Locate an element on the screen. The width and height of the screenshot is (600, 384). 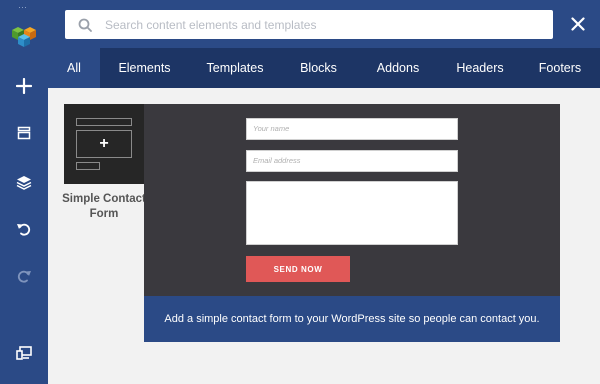
responsive-button is located at coordinates (24, 353).